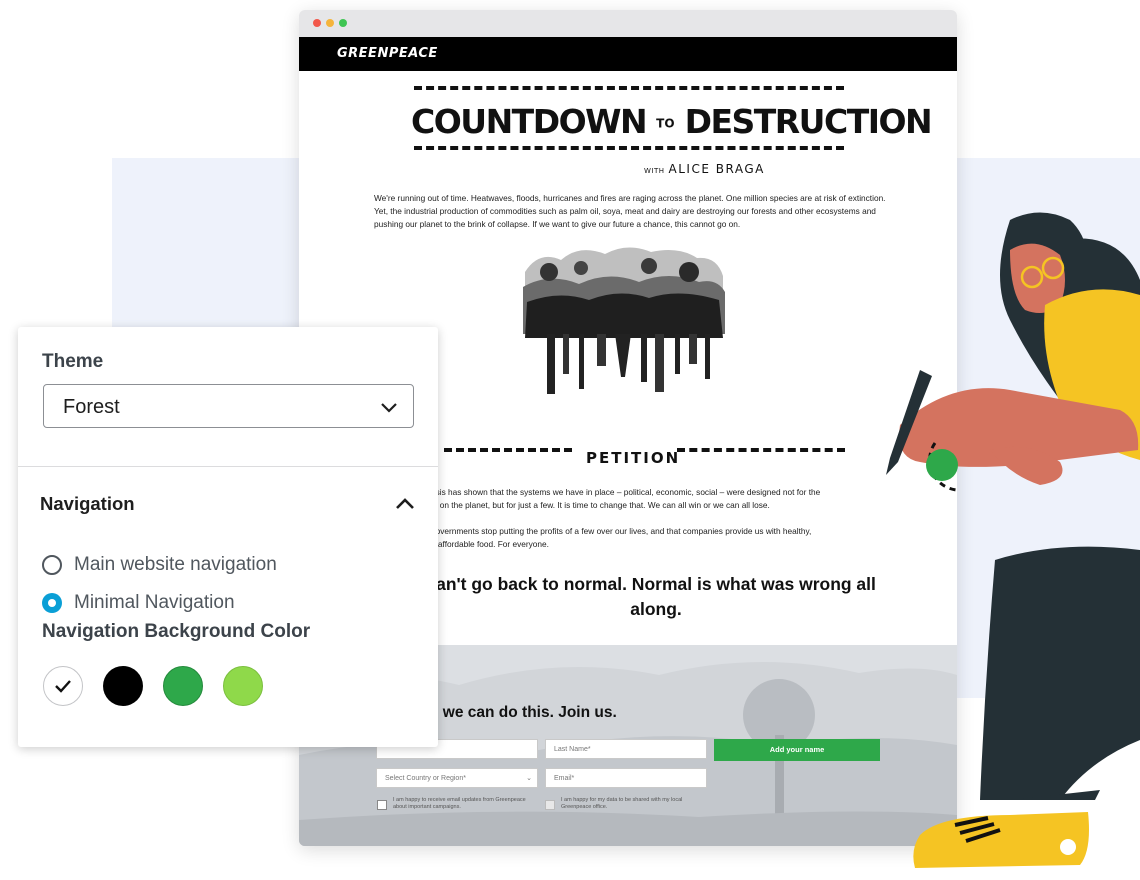 The image size is (1140, 880). Describe the element at coordinates (317, 23) in the screenshot. I see `close-dot` at that location.